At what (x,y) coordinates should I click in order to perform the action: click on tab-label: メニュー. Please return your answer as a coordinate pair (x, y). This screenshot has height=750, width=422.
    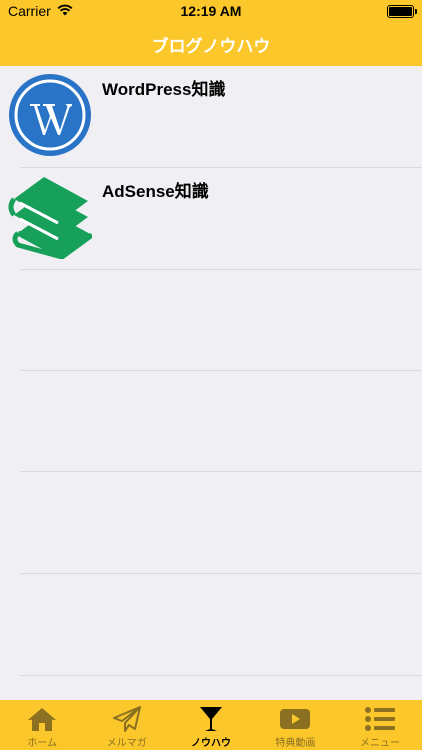
    Looking at the image, I should click on (379, 743).